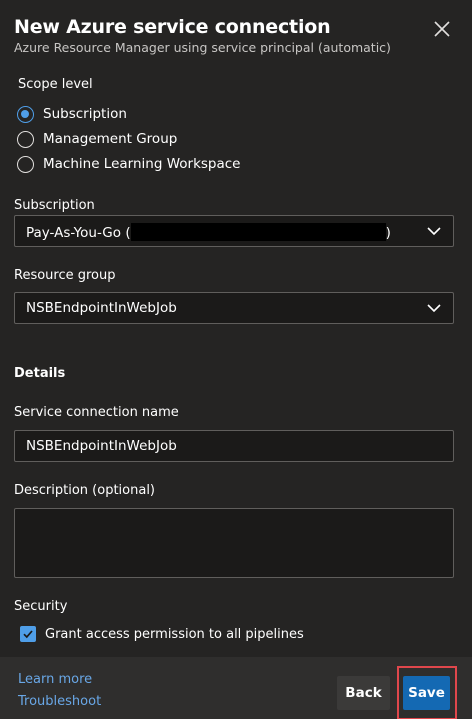  Describe the element at coordinates (234, 543) in the screenshot. I see `description-textarea` at that location.